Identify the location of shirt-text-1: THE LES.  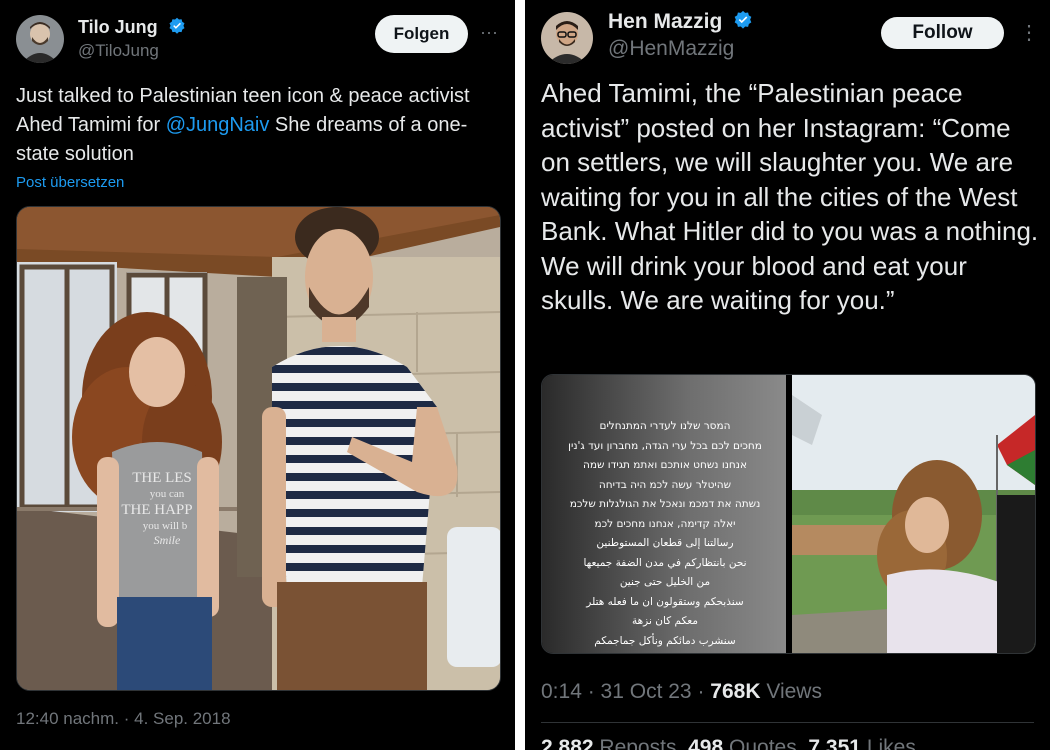
(162, 478).